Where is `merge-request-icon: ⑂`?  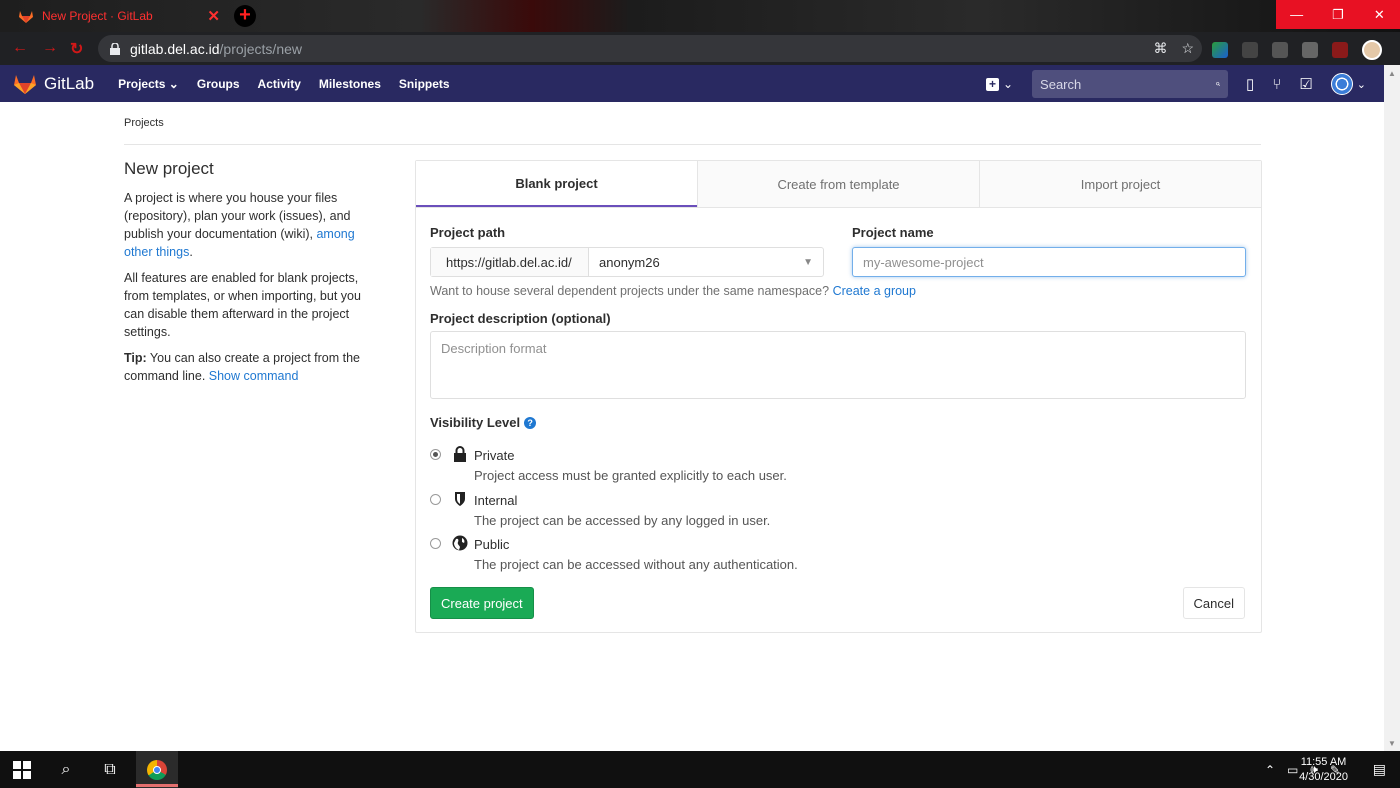 merge-request-icon: ⑂ is located at coordinates (1276, 84).